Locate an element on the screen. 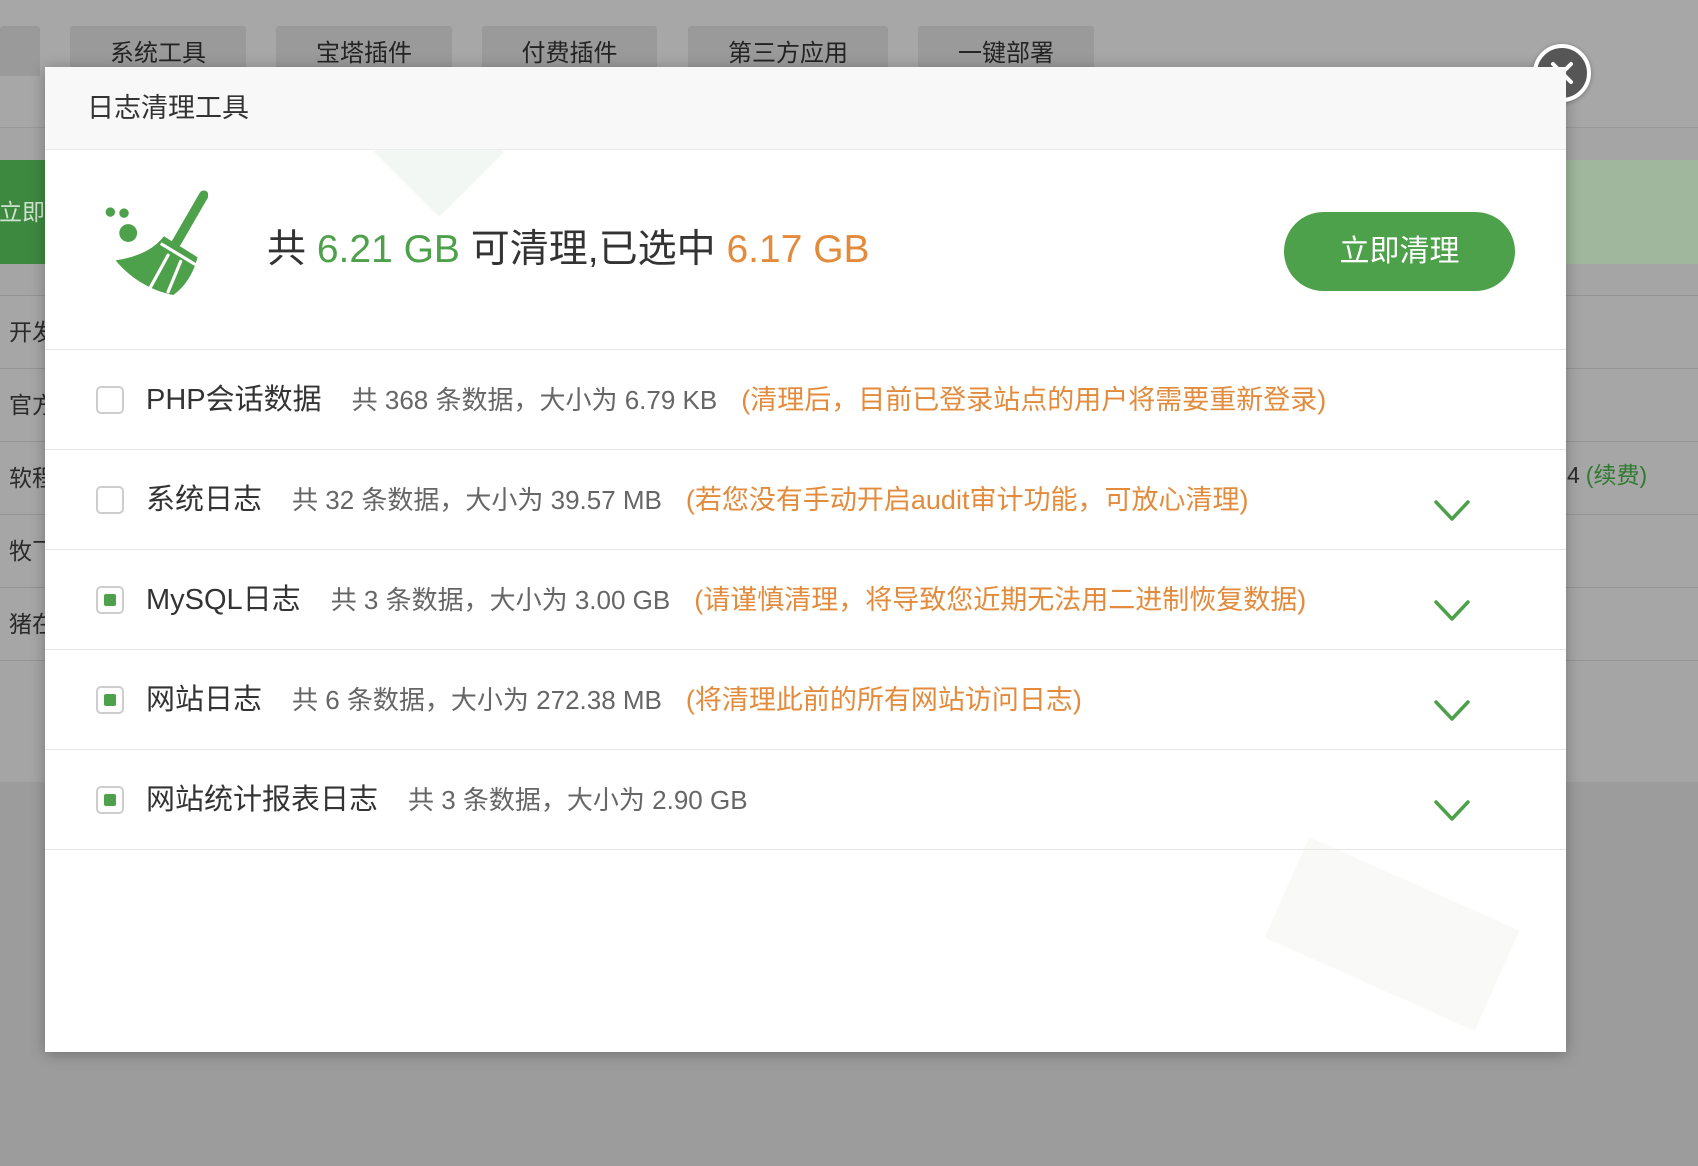 The height and width of the screenshot is (1166, 1698). item-note: (请谨慎清理，将导致您近期无法用二进制恢复数据) is located at coordinates (1000, 600).